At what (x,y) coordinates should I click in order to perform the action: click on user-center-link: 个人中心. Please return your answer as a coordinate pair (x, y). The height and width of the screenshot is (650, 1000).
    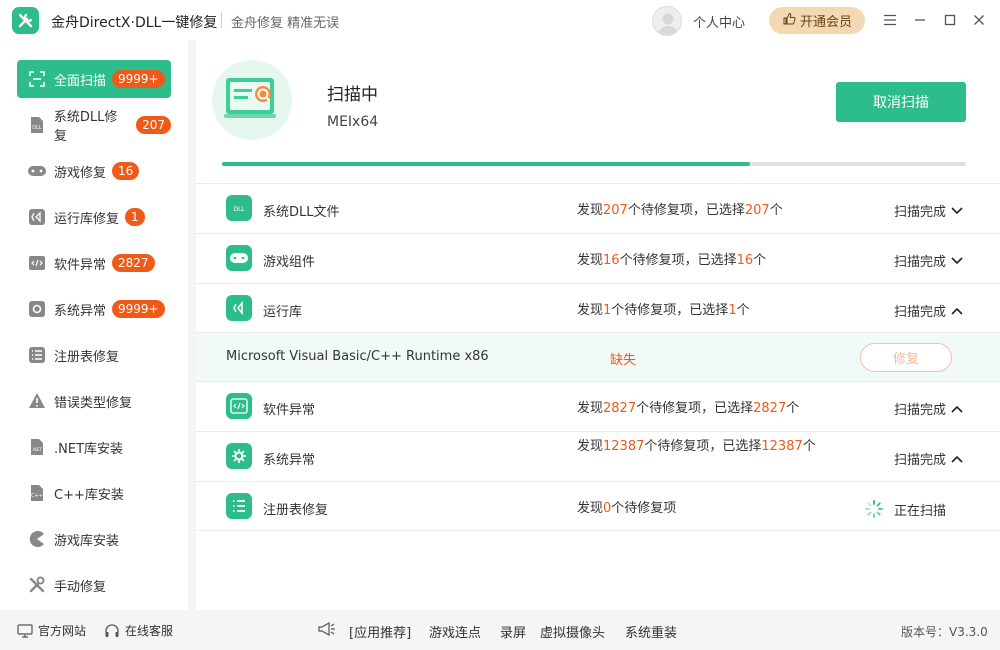
    Looking at the image, I should click on (719, 21).